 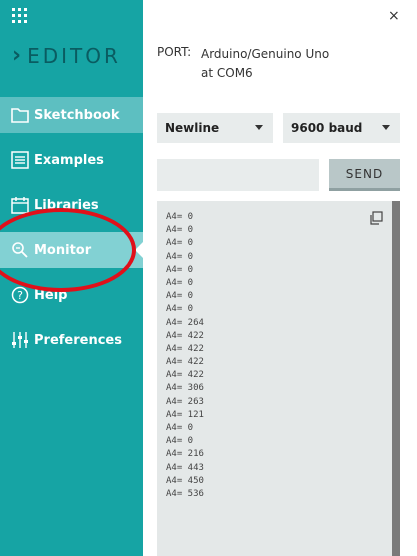 I want to click on monitor-line: A4= 306, so click(x=185, y=388).